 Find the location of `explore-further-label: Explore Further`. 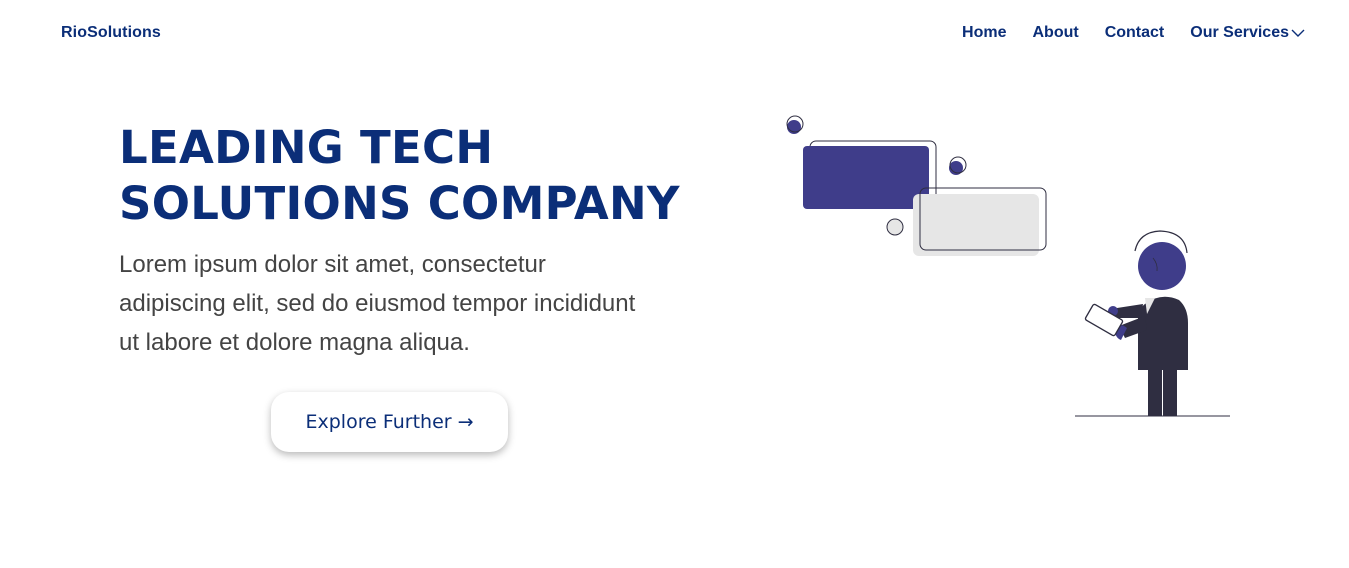

explore-further-label: Explore Further is located at coordinates (378, 422).